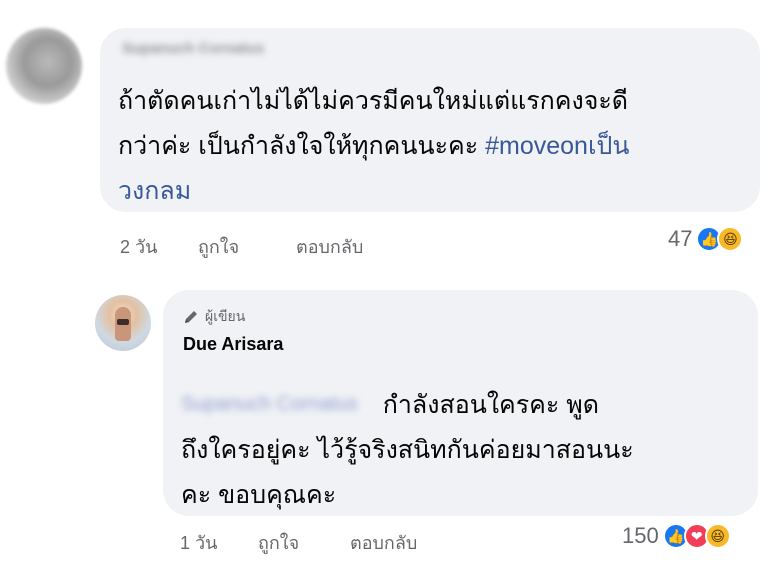 This screenshot has height=575, width=780. Describe the element at coordinates (676, 536) in the screenshot. I see `reaction-summary: 150 👍 ❤ 😆` at that location.